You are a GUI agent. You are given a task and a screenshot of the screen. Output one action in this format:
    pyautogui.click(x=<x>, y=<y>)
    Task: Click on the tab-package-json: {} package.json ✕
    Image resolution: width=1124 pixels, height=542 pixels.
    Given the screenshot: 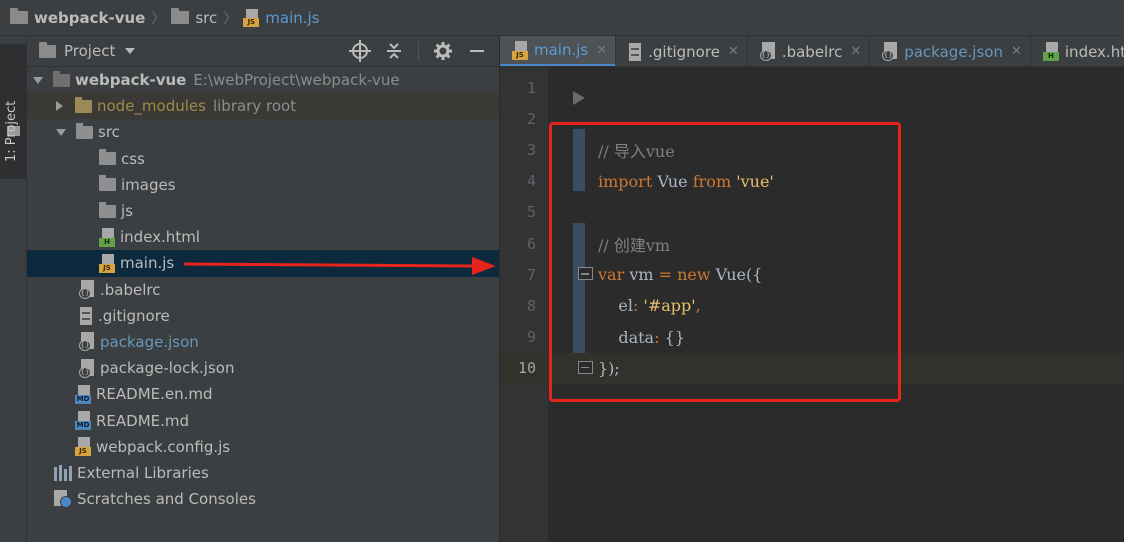 What is the action you would take?
    pyautogui.click(x=950, y=51)
    